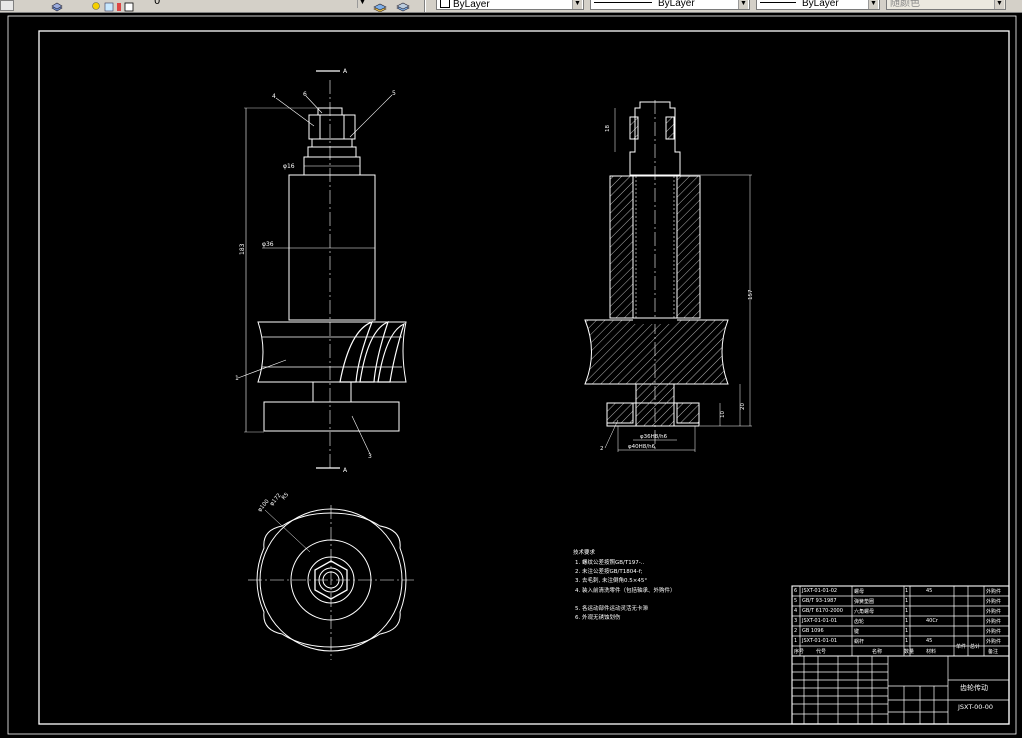  What do you see at coordinates (859, 642) in the screenshot?
I see `bom-name: 蜗杆` at bounding box center [859, 642].